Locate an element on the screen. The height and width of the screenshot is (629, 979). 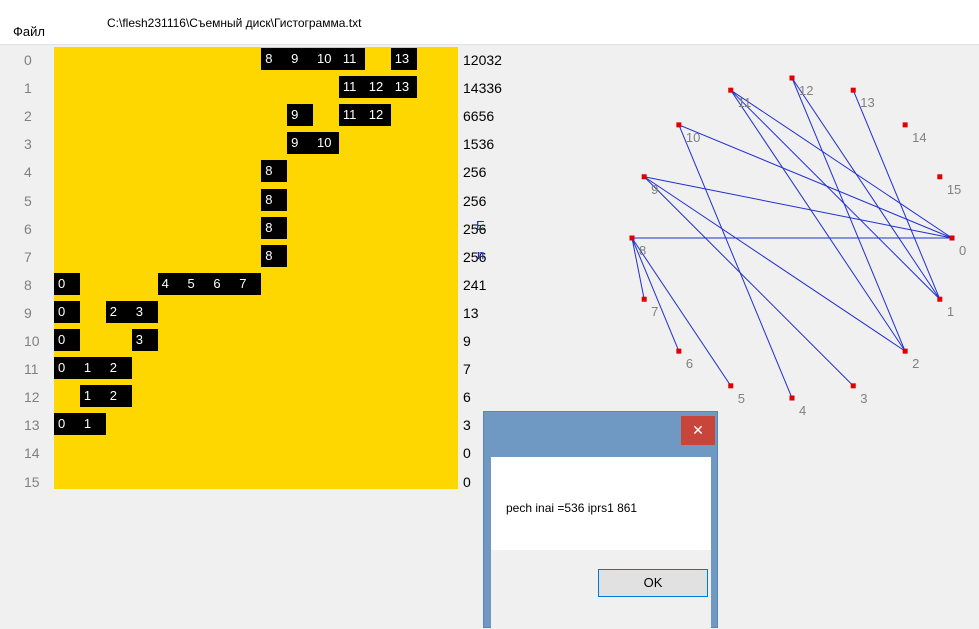
row-label: 5 is located at coordinates (28, 200).